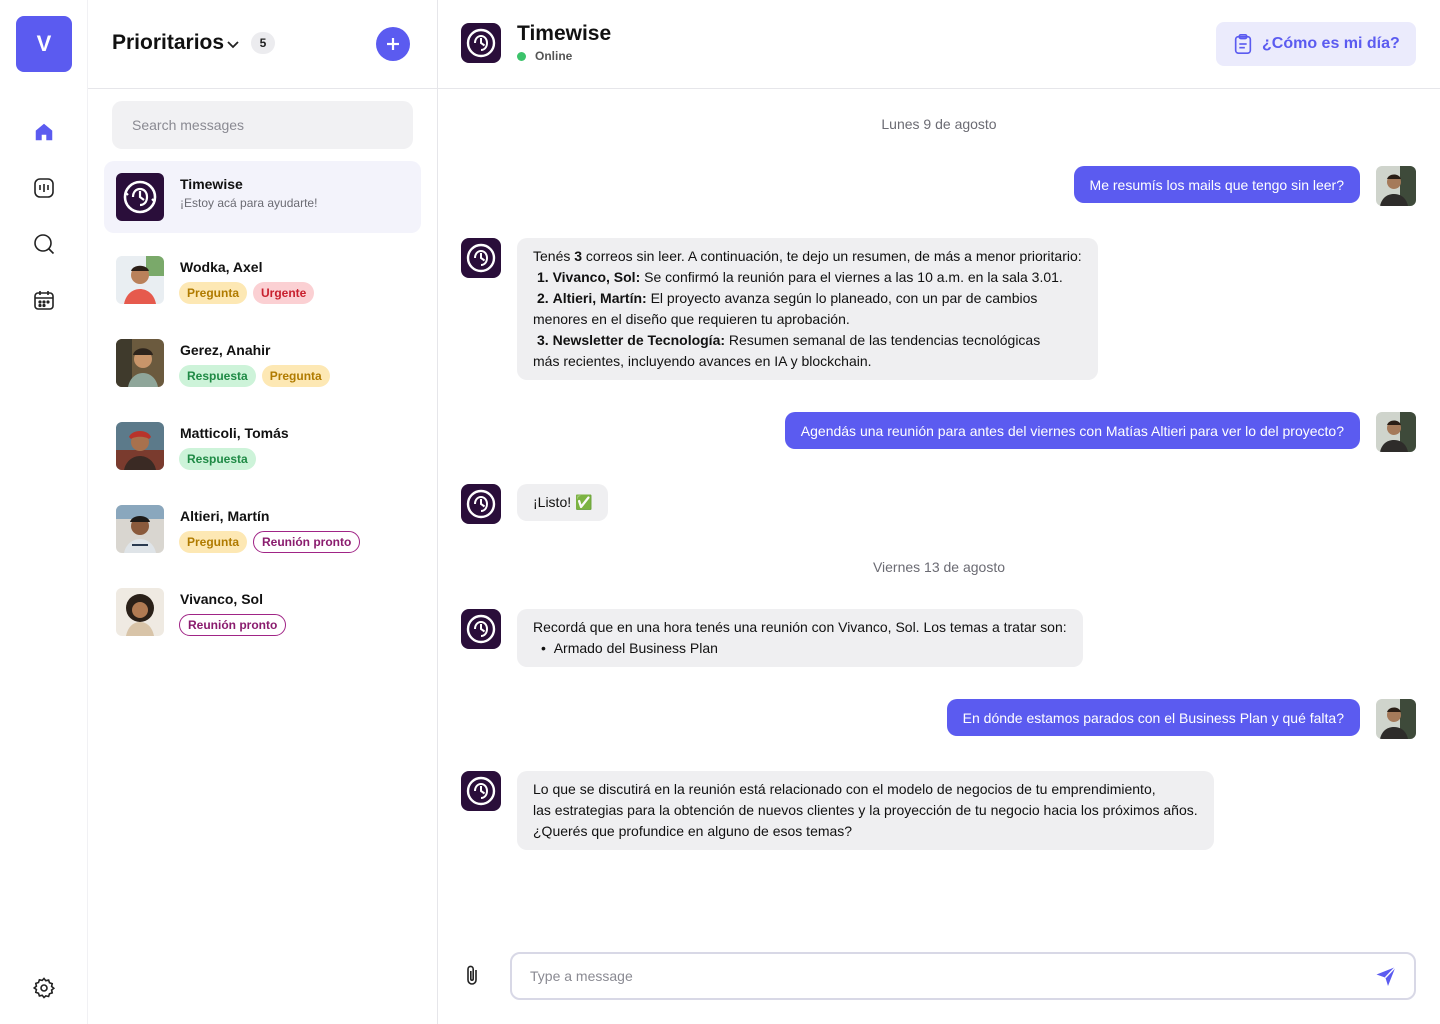 This screenshot has height=1024, width=1440. What do you see at coordinates (262, 612) in the screenshot?
I see `conversation-item-vivanco-sol: Vivanco, Sol Reunión pronto` at bounding box center [262, 612].